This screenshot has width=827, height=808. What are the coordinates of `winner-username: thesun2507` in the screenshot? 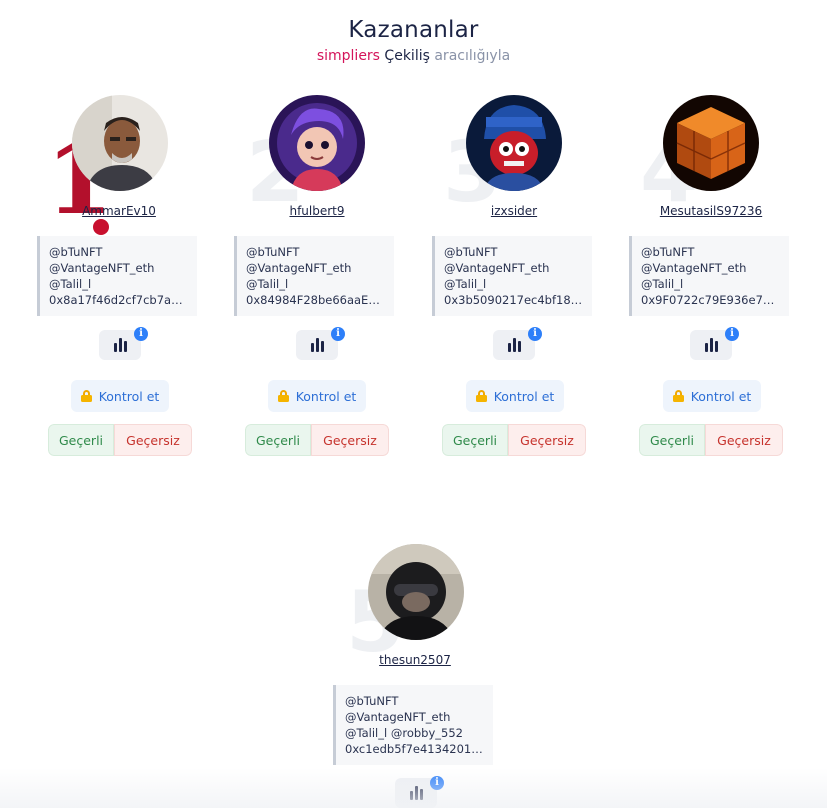 It's located at (415, 660).